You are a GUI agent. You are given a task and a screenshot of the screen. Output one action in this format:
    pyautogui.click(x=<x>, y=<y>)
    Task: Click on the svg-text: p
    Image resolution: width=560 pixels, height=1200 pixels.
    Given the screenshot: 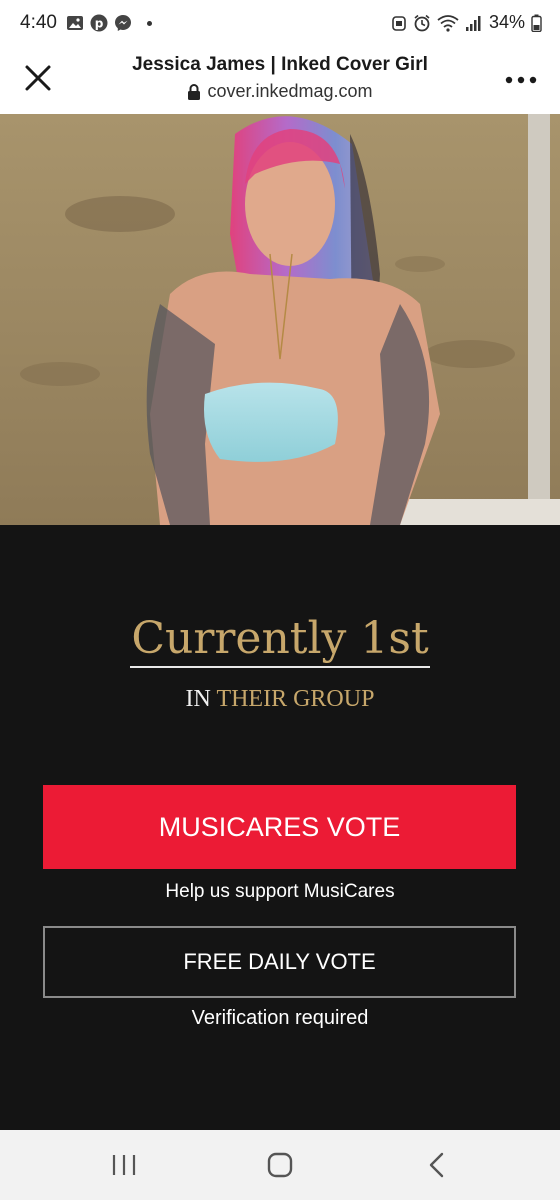 What is the action you would take?
    pyautogui.click(x=99, y=24)
    